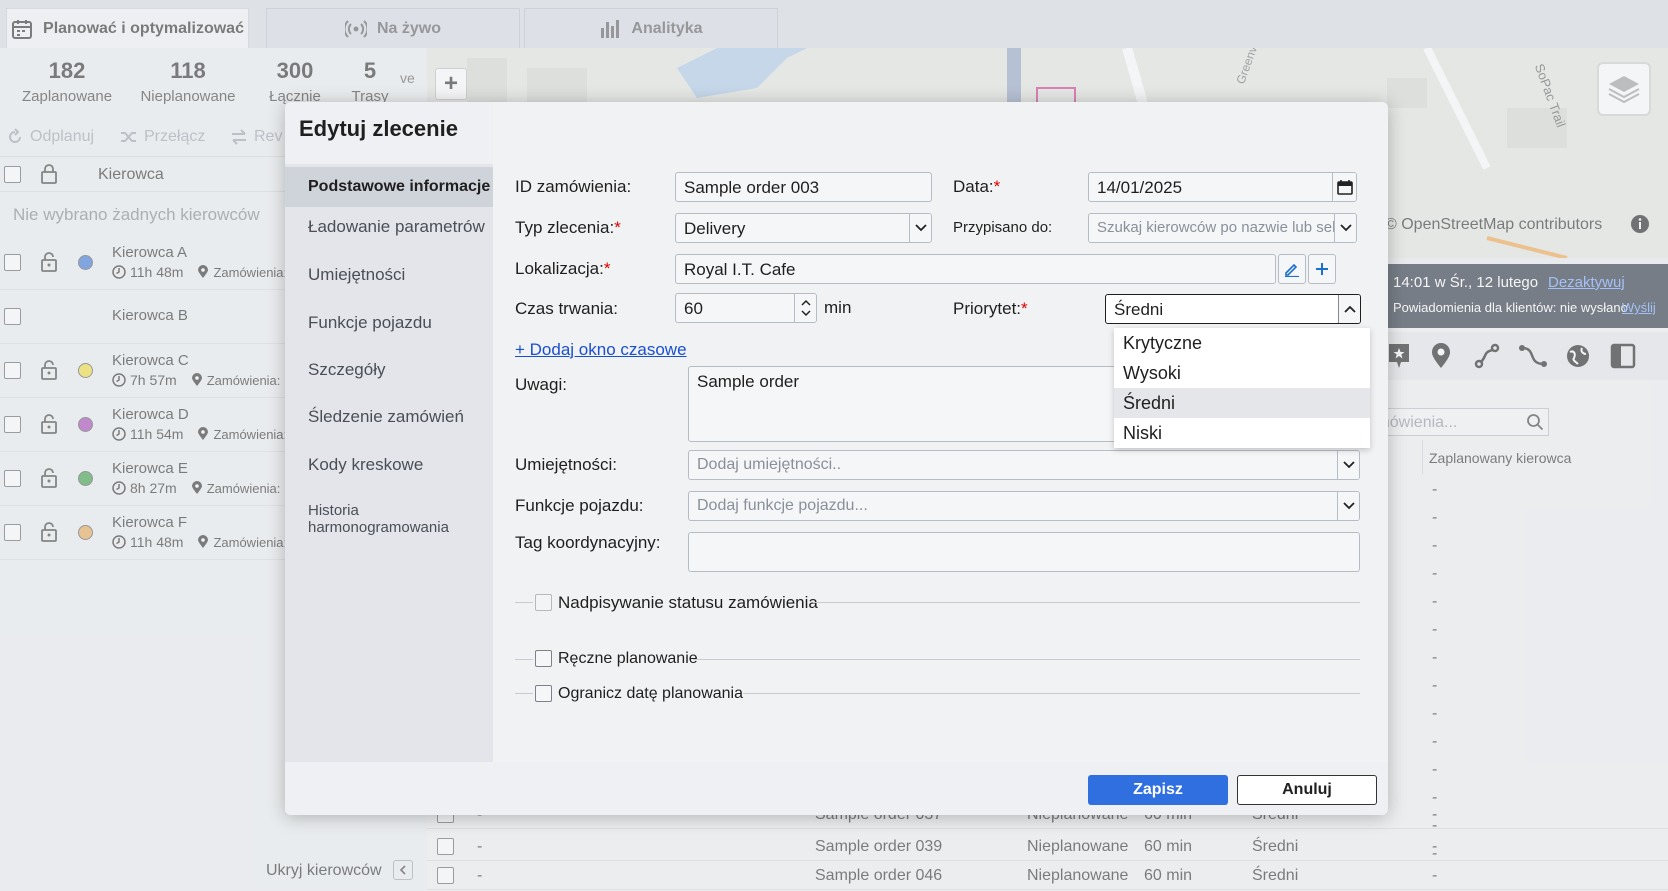 The height and width of the screenshot is (891, 1668). Describe the element at coordinates (693, 308) in the screenshot. I see `duration-value: 60` at that location.